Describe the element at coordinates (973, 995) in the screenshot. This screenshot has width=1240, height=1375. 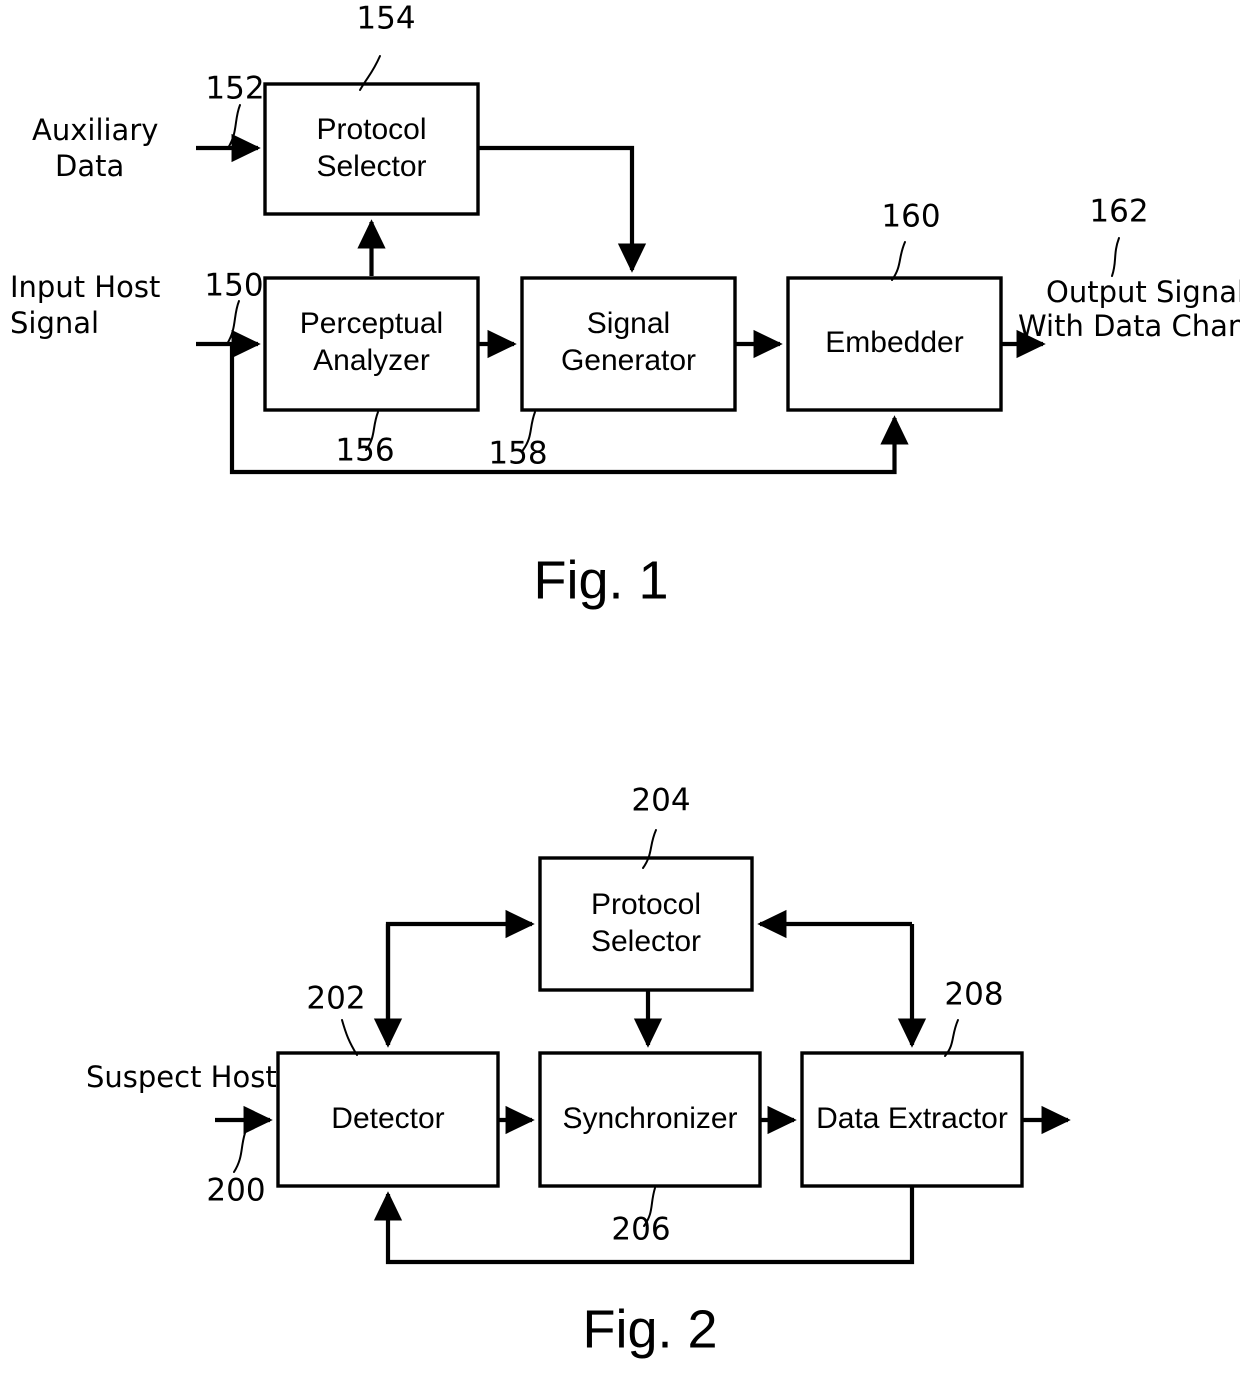
I see `ref-number-208: 208` at that location.